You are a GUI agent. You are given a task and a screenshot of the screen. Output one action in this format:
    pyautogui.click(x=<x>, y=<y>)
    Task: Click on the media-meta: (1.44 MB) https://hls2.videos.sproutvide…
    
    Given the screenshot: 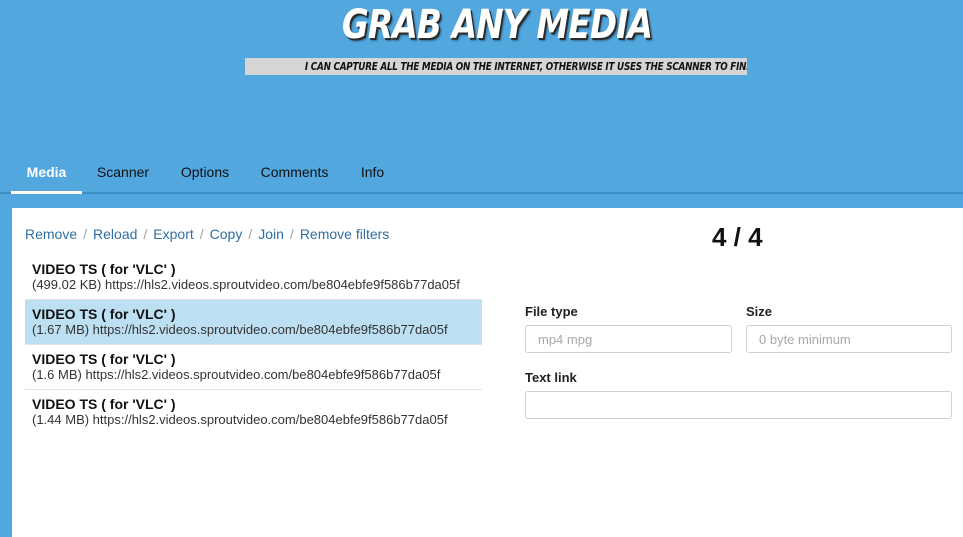 What is the action you would take?
    pyautogui.click(x=240, y=419)
    